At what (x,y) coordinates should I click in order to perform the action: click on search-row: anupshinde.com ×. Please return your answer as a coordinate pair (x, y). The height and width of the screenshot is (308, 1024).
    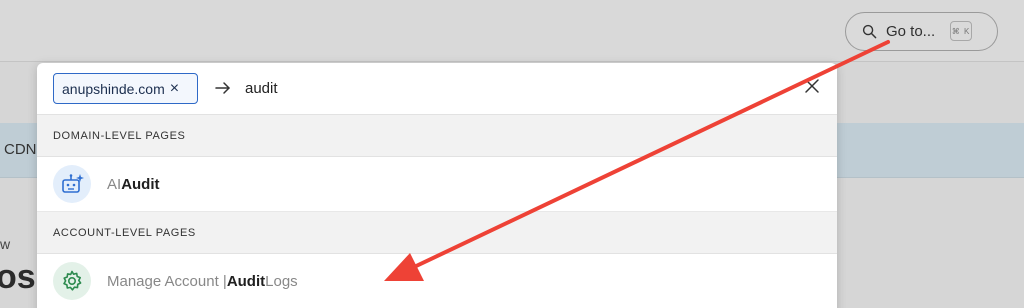
    Looking at the image, I should click on (437, 89).